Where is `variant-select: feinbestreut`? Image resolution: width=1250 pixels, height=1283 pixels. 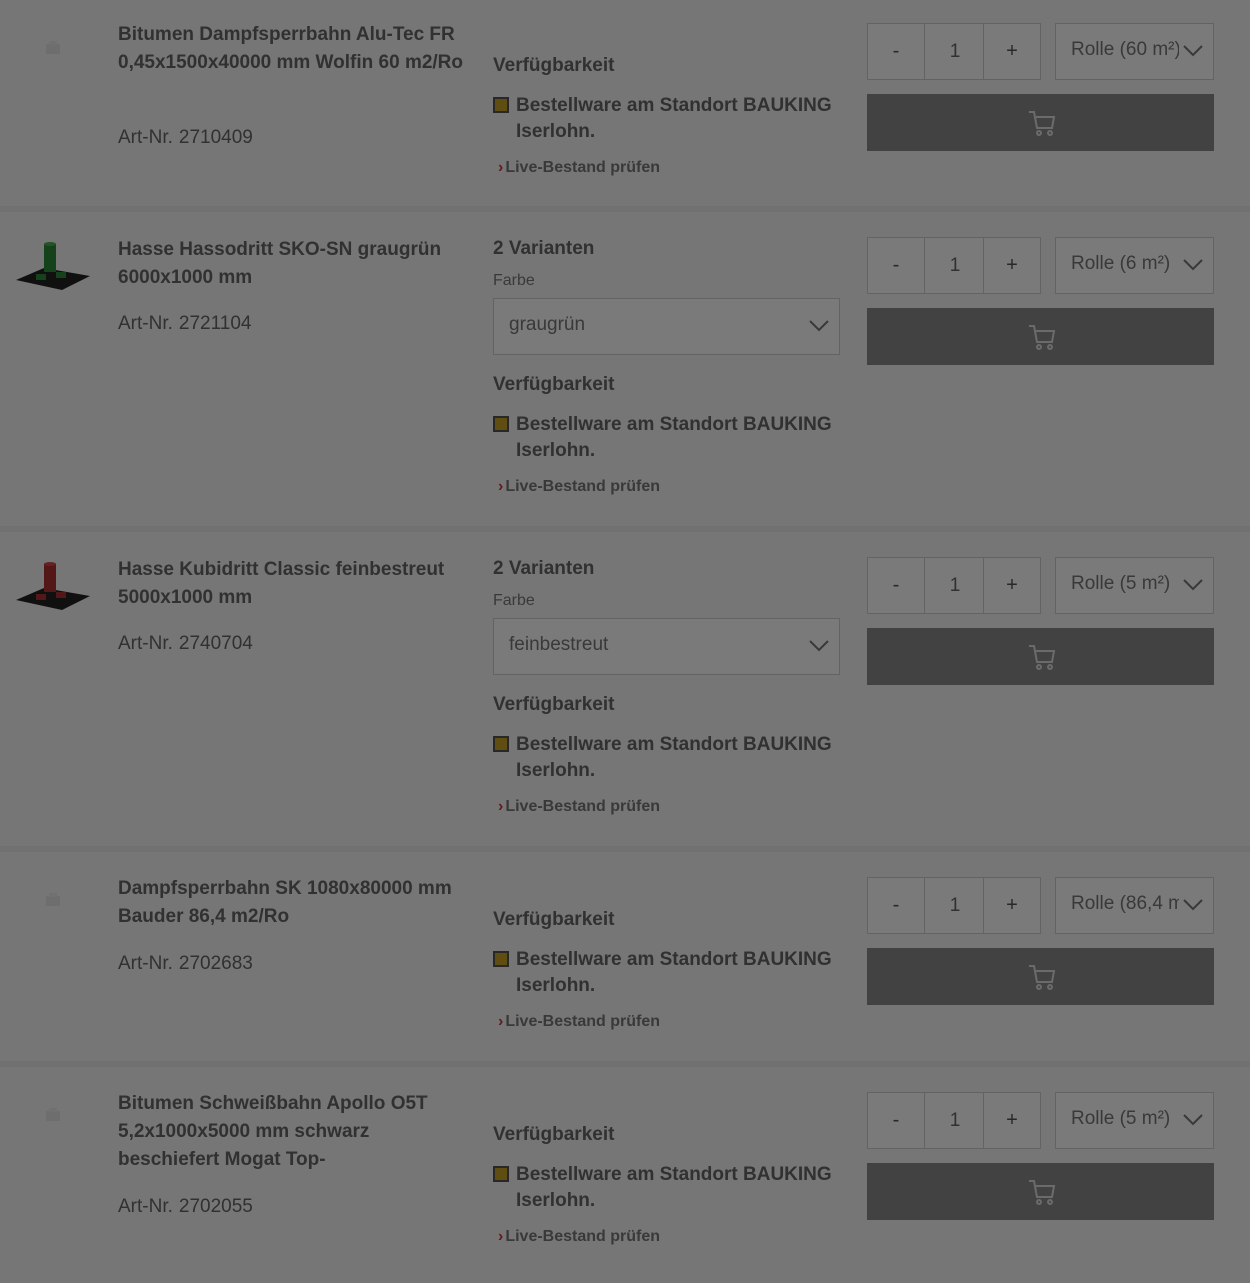
variant-select: feinbestreut is located at coordinates (666, 646).